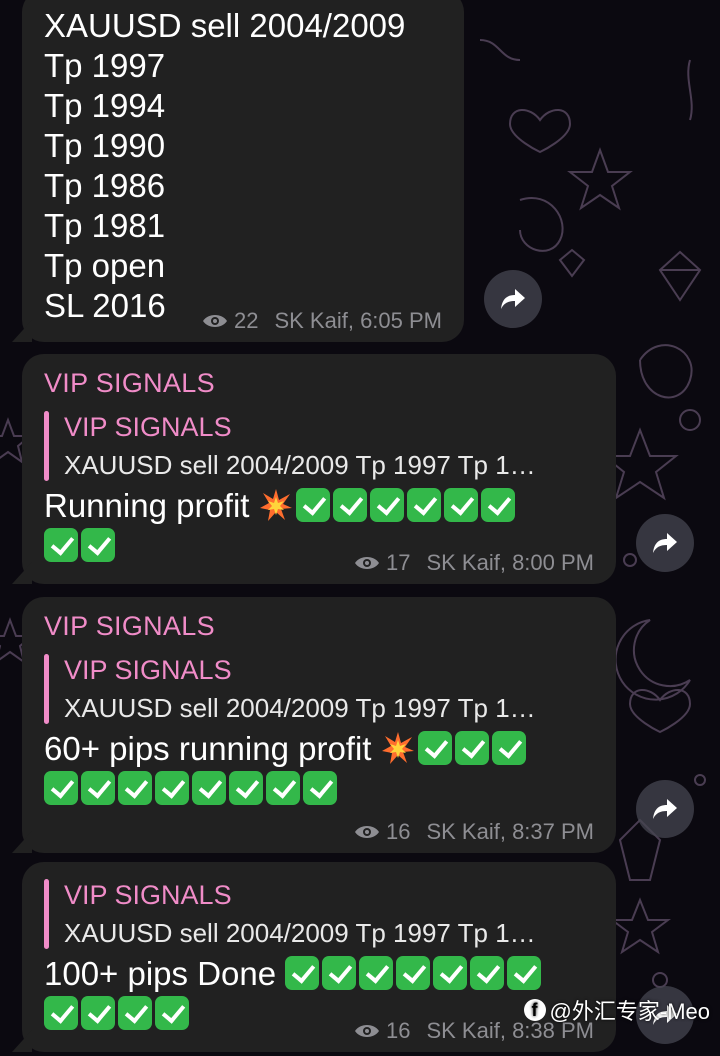 The image size is (720, 1056). I want to click on message-line: Tp 1981, so click(105, 225).